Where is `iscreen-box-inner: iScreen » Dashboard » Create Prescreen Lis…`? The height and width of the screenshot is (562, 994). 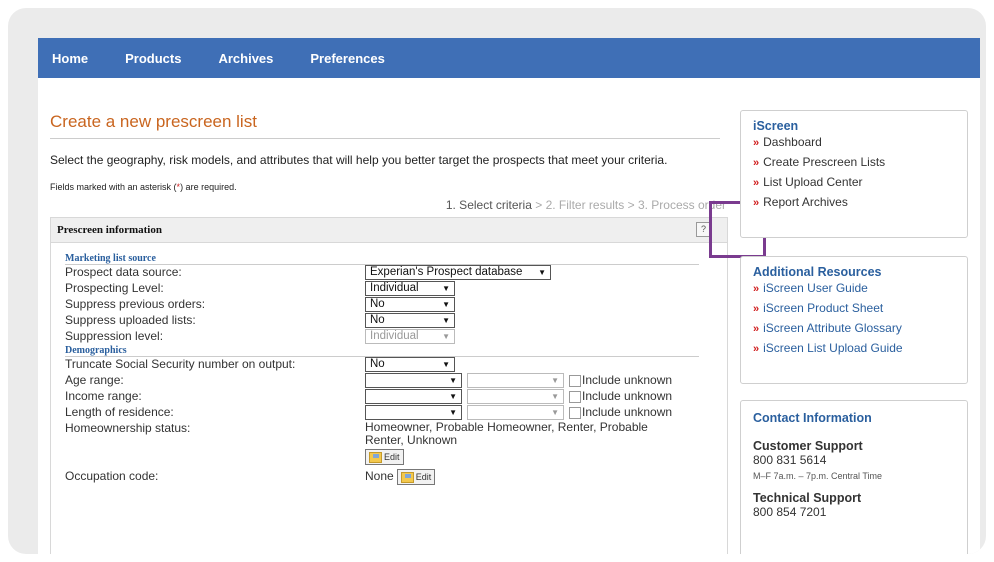 iscreen-box-inner: iScreen » Dashboard » Create Prescreen Lis… is located at coordinates (854, 167).